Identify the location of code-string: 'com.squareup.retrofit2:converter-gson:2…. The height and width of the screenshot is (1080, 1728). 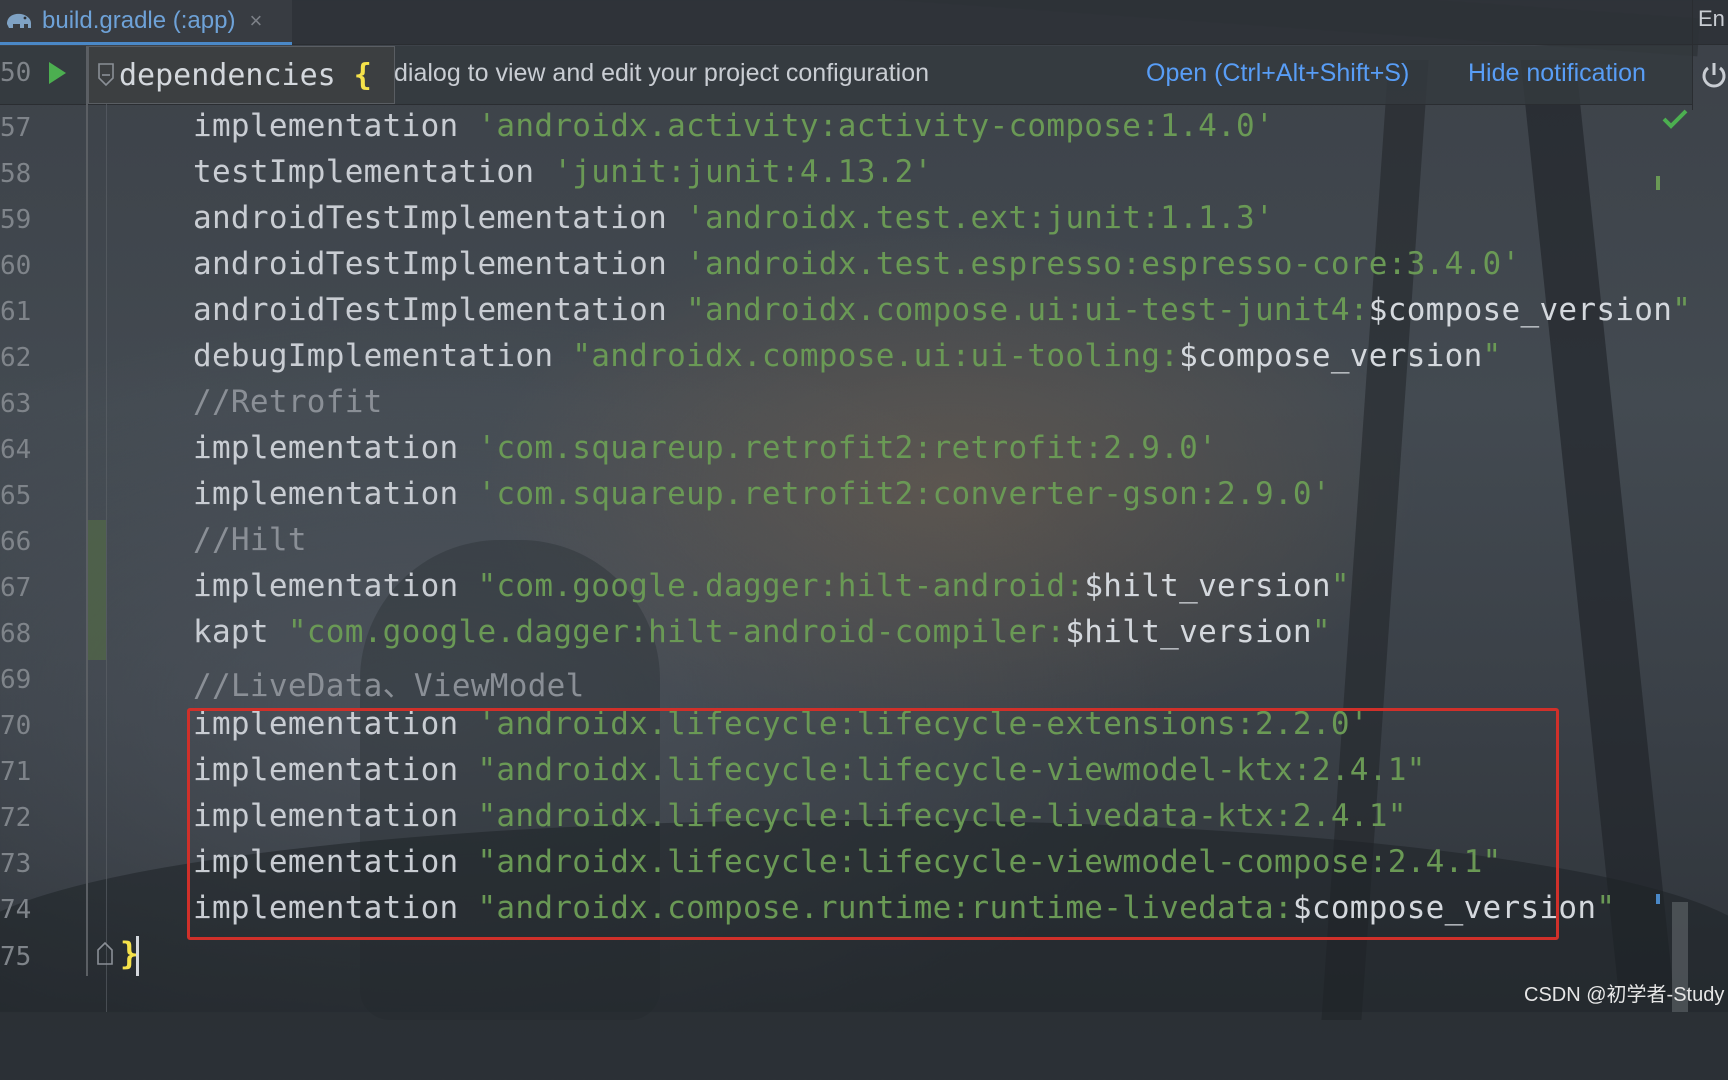
(904, 494).